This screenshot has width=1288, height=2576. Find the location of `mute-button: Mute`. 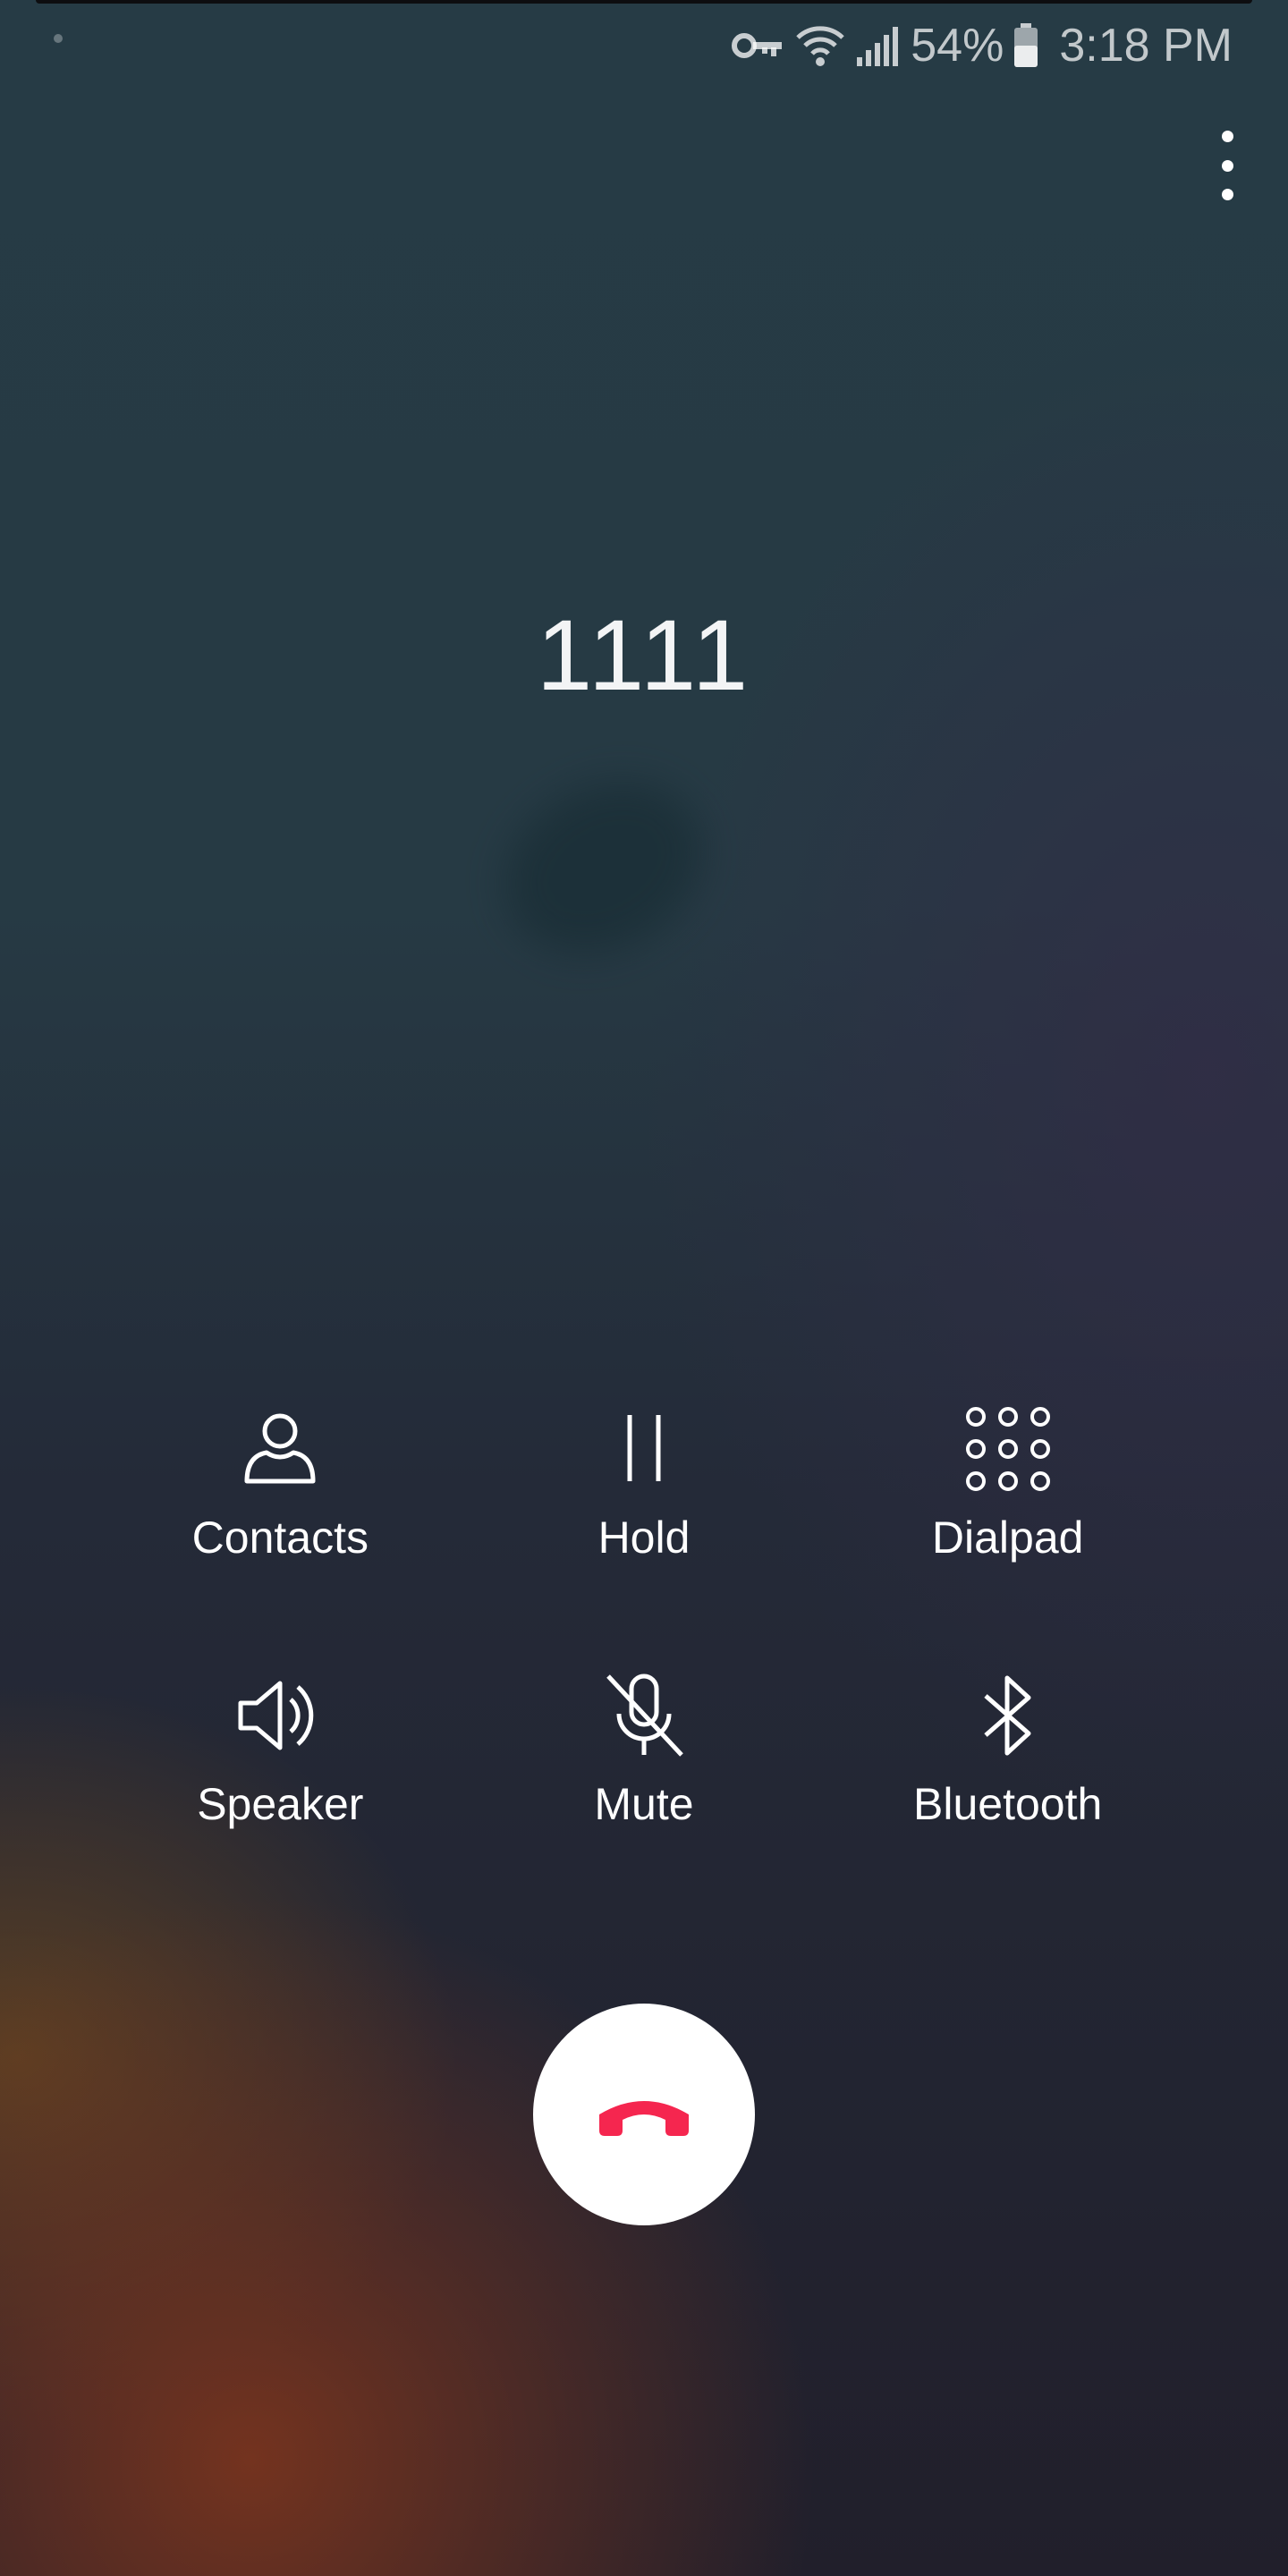

mute-button: Mute is located at coordinates (644, 1750).